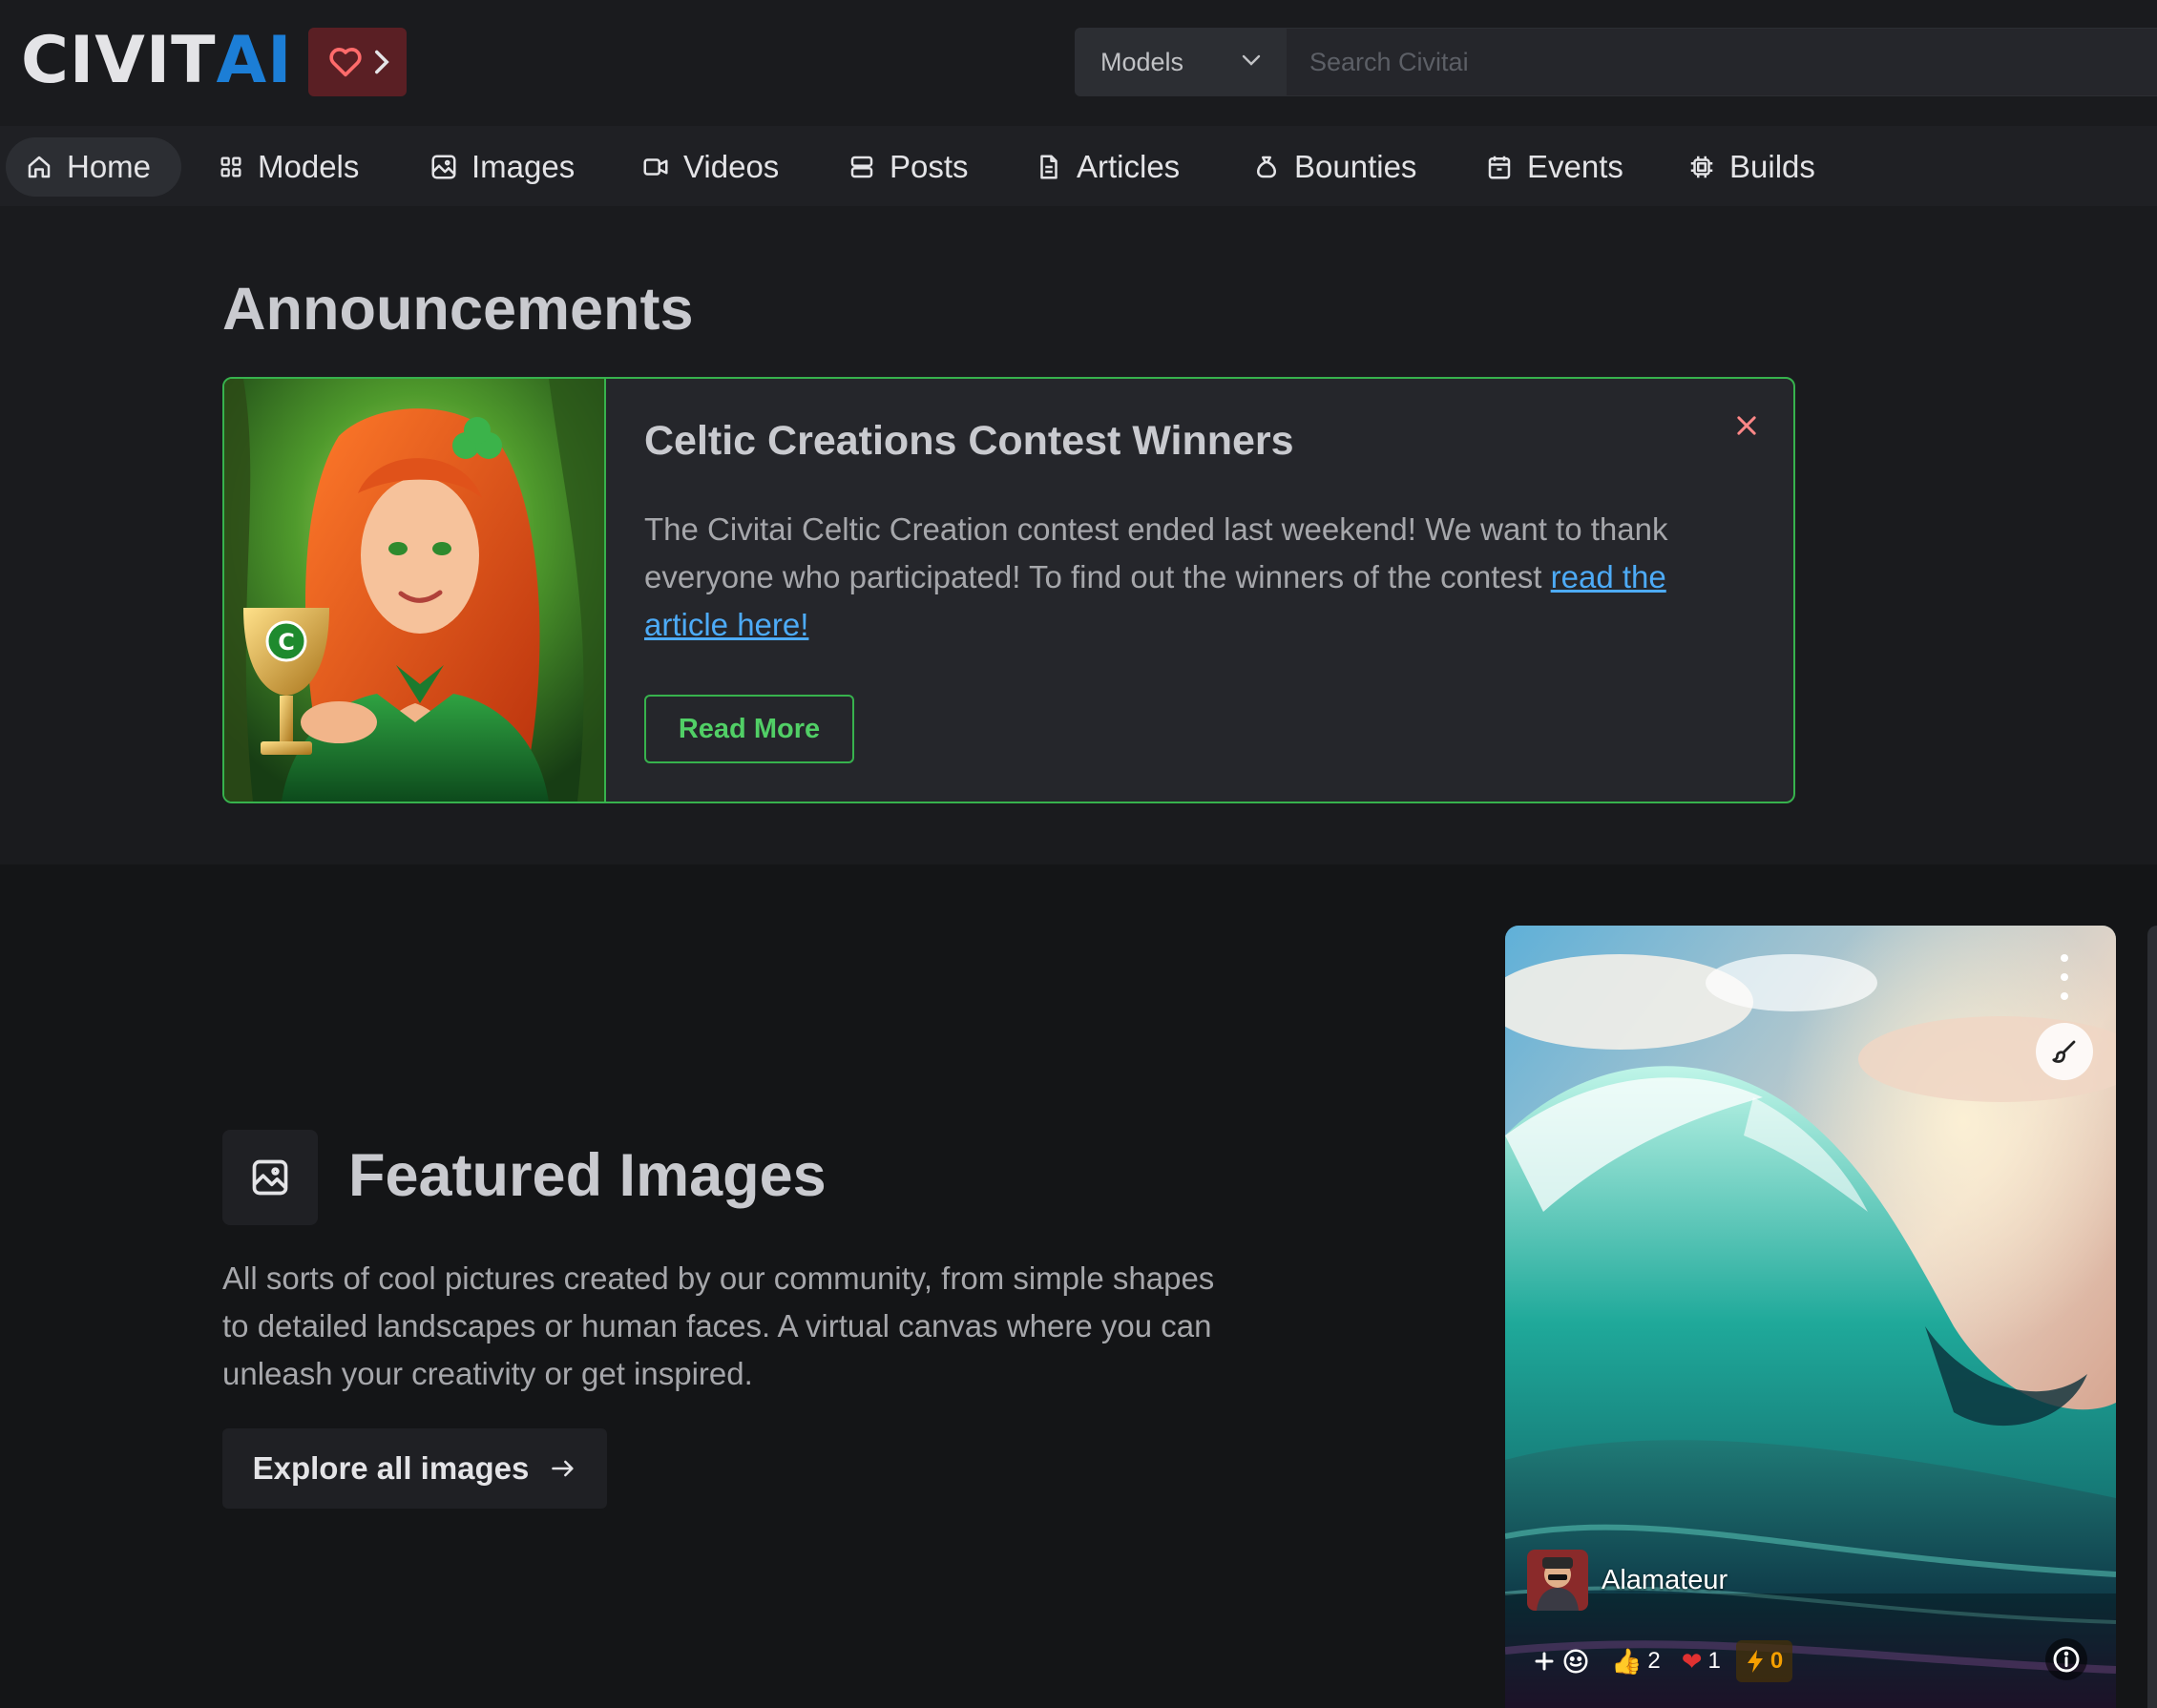 The width and height of the screenshot is (2157, 1708). I want to click on explore-all-images-button: Explore all images, so click(414, 1468).